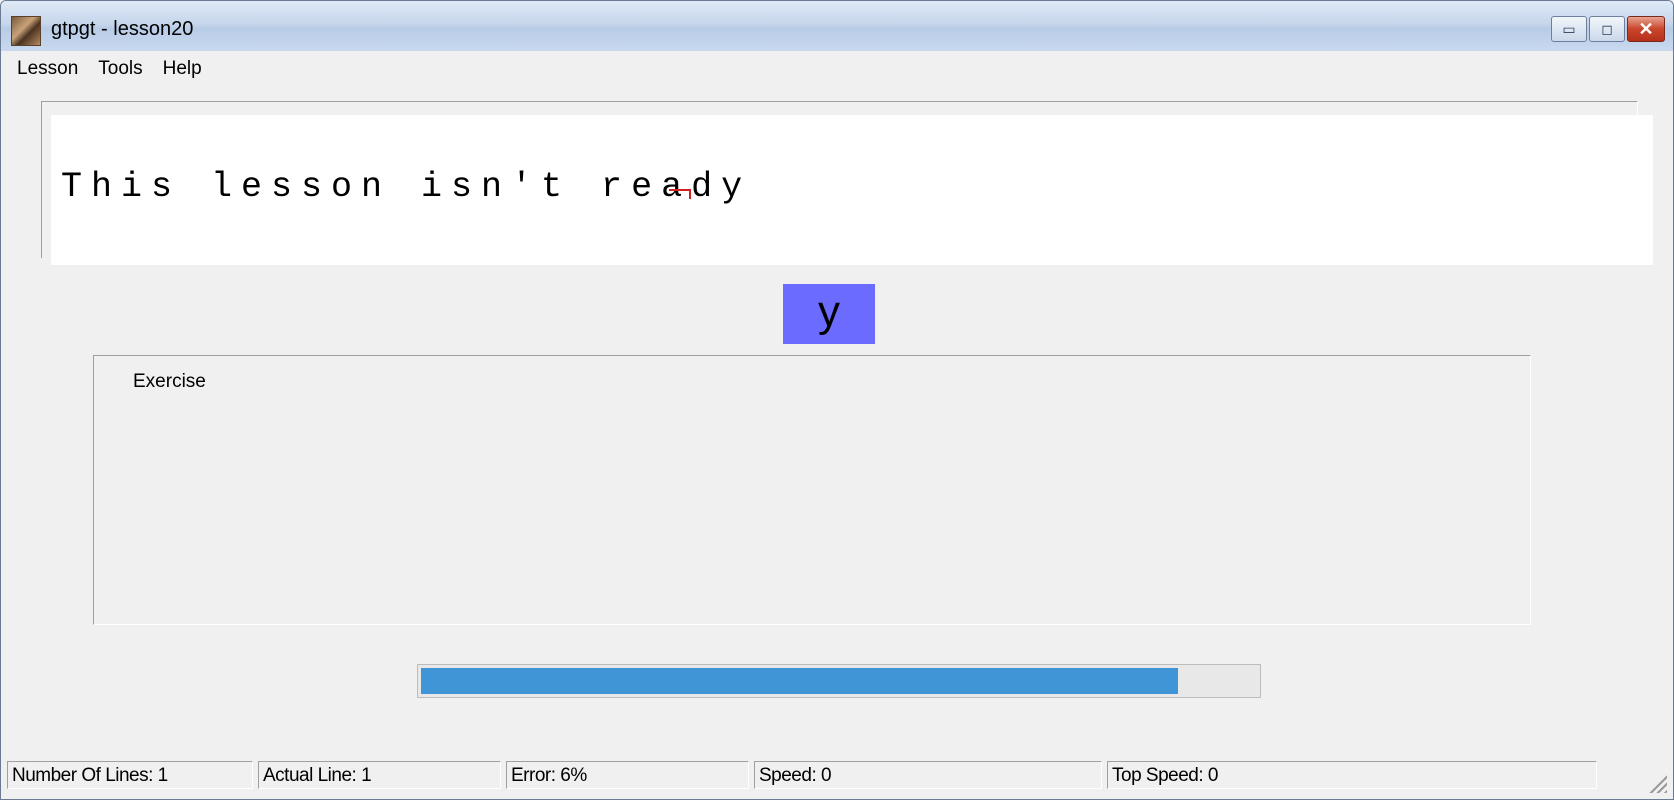  I want to click on exercise-label: Exercise, so click(169, 381).